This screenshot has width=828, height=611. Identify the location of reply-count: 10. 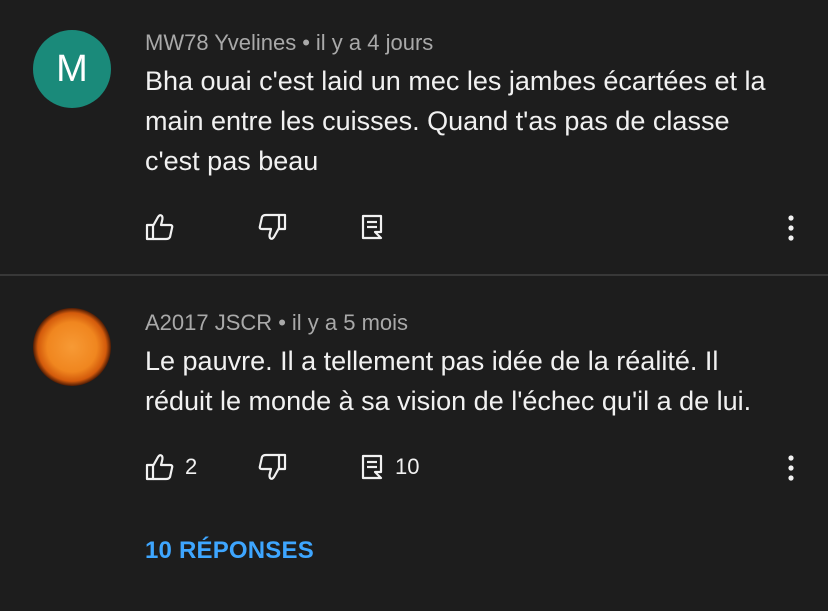
(407, 466).